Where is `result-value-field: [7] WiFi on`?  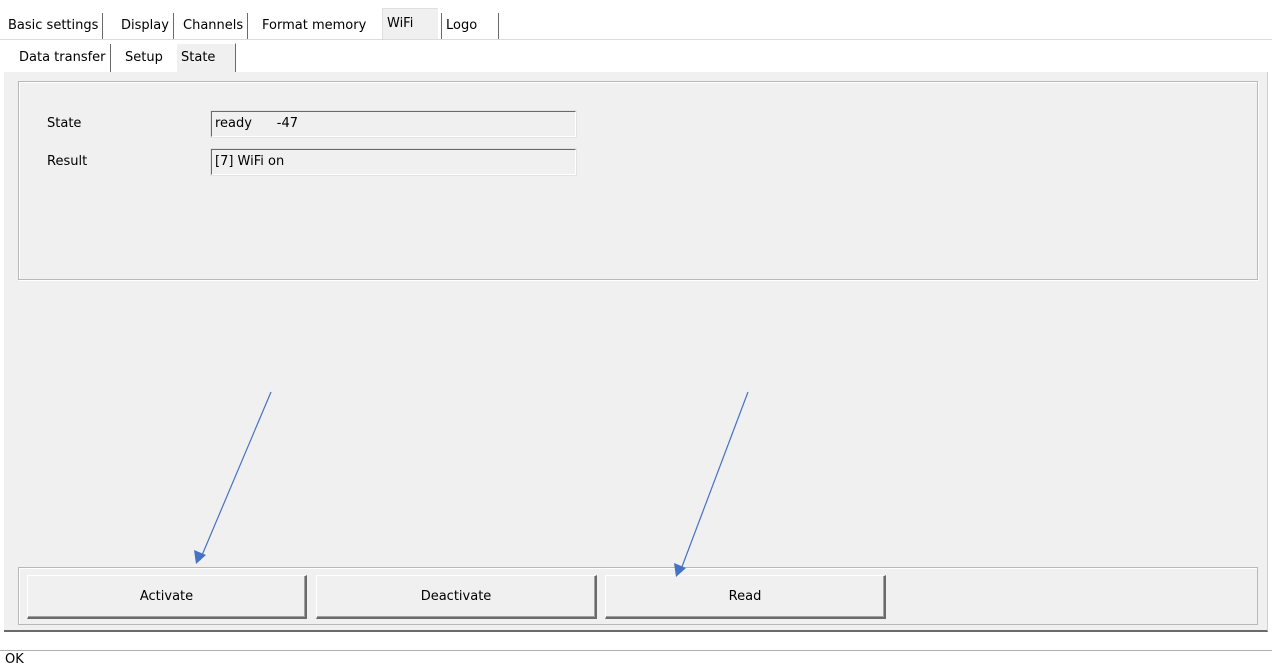 result-value-field: [7] WiFi on is located at coordinates (393, 162).